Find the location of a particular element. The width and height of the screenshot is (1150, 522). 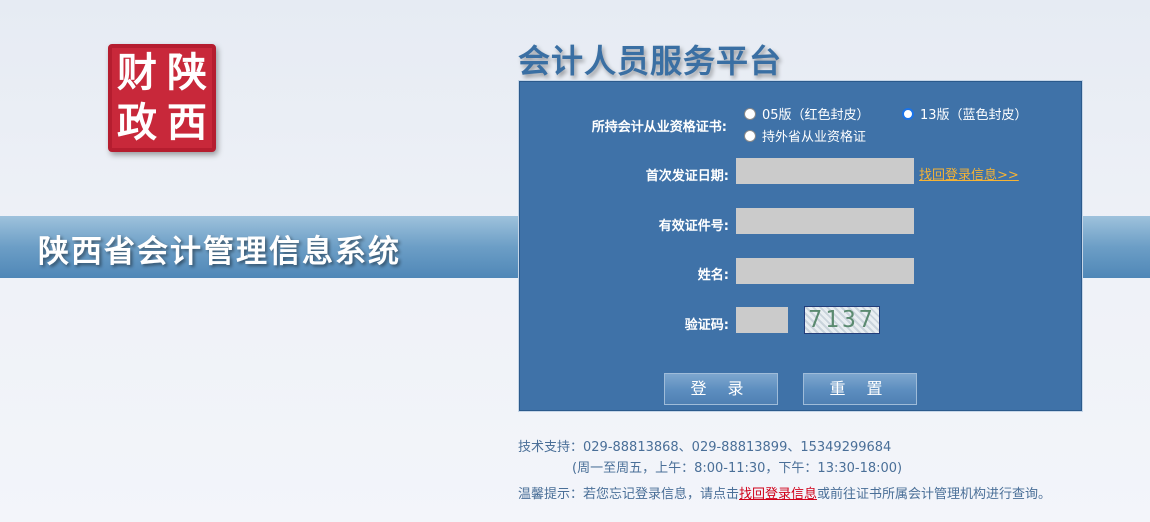

seal-logo: 财 陕 政 西 is located at coordinates (162, 98).